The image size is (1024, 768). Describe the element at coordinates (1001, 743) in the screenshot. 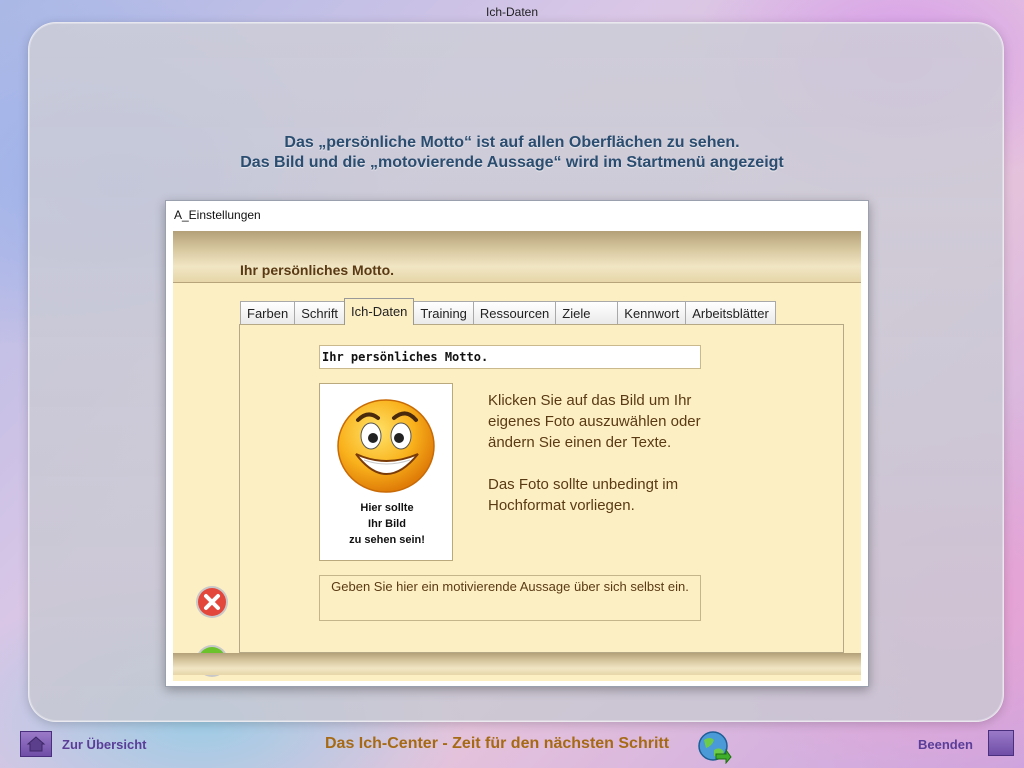

I see `exit-button` at that location.